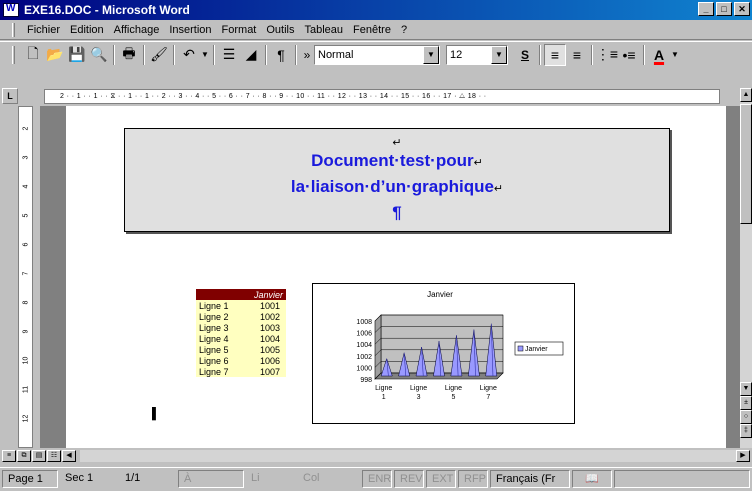  What do you see at coordinates (26, 128) in the screenshot?
I see `vertical-ruler-number: 2` at bounding box center [26, 128].